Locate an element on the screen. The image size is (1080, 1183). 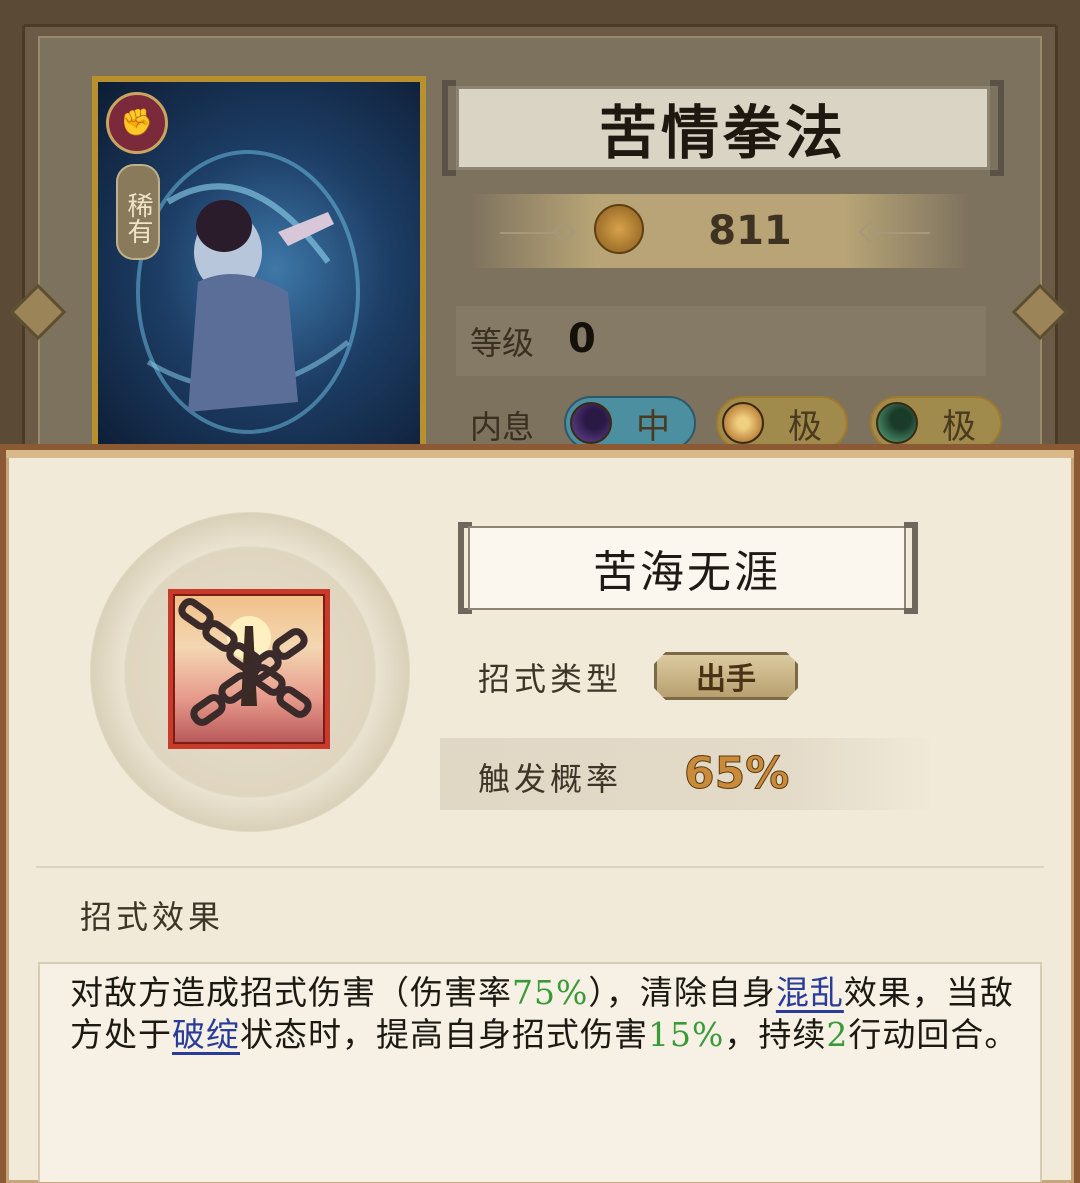
level-row is located at coordinates (721, 341).